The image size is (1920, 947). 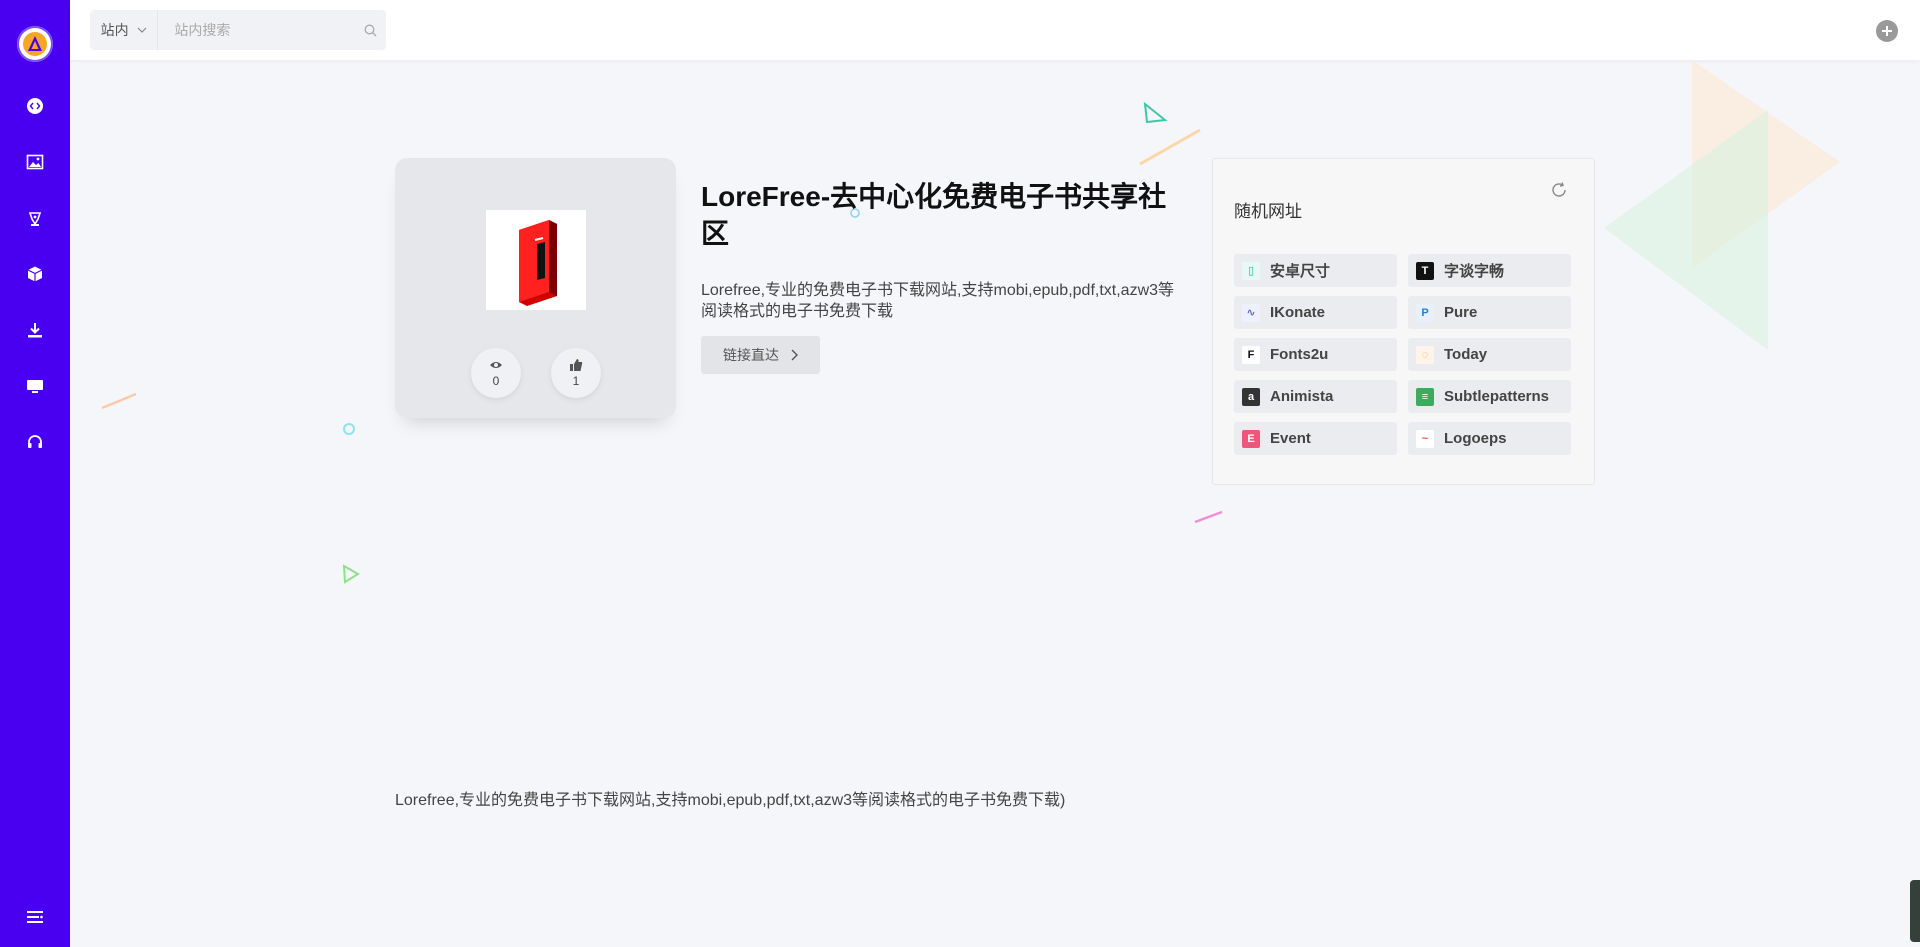 What do you see at coordinates (1268, 211) in the screenshot?
I see `random-sites-title: 随机网址` at bounding box center [1268, 211].